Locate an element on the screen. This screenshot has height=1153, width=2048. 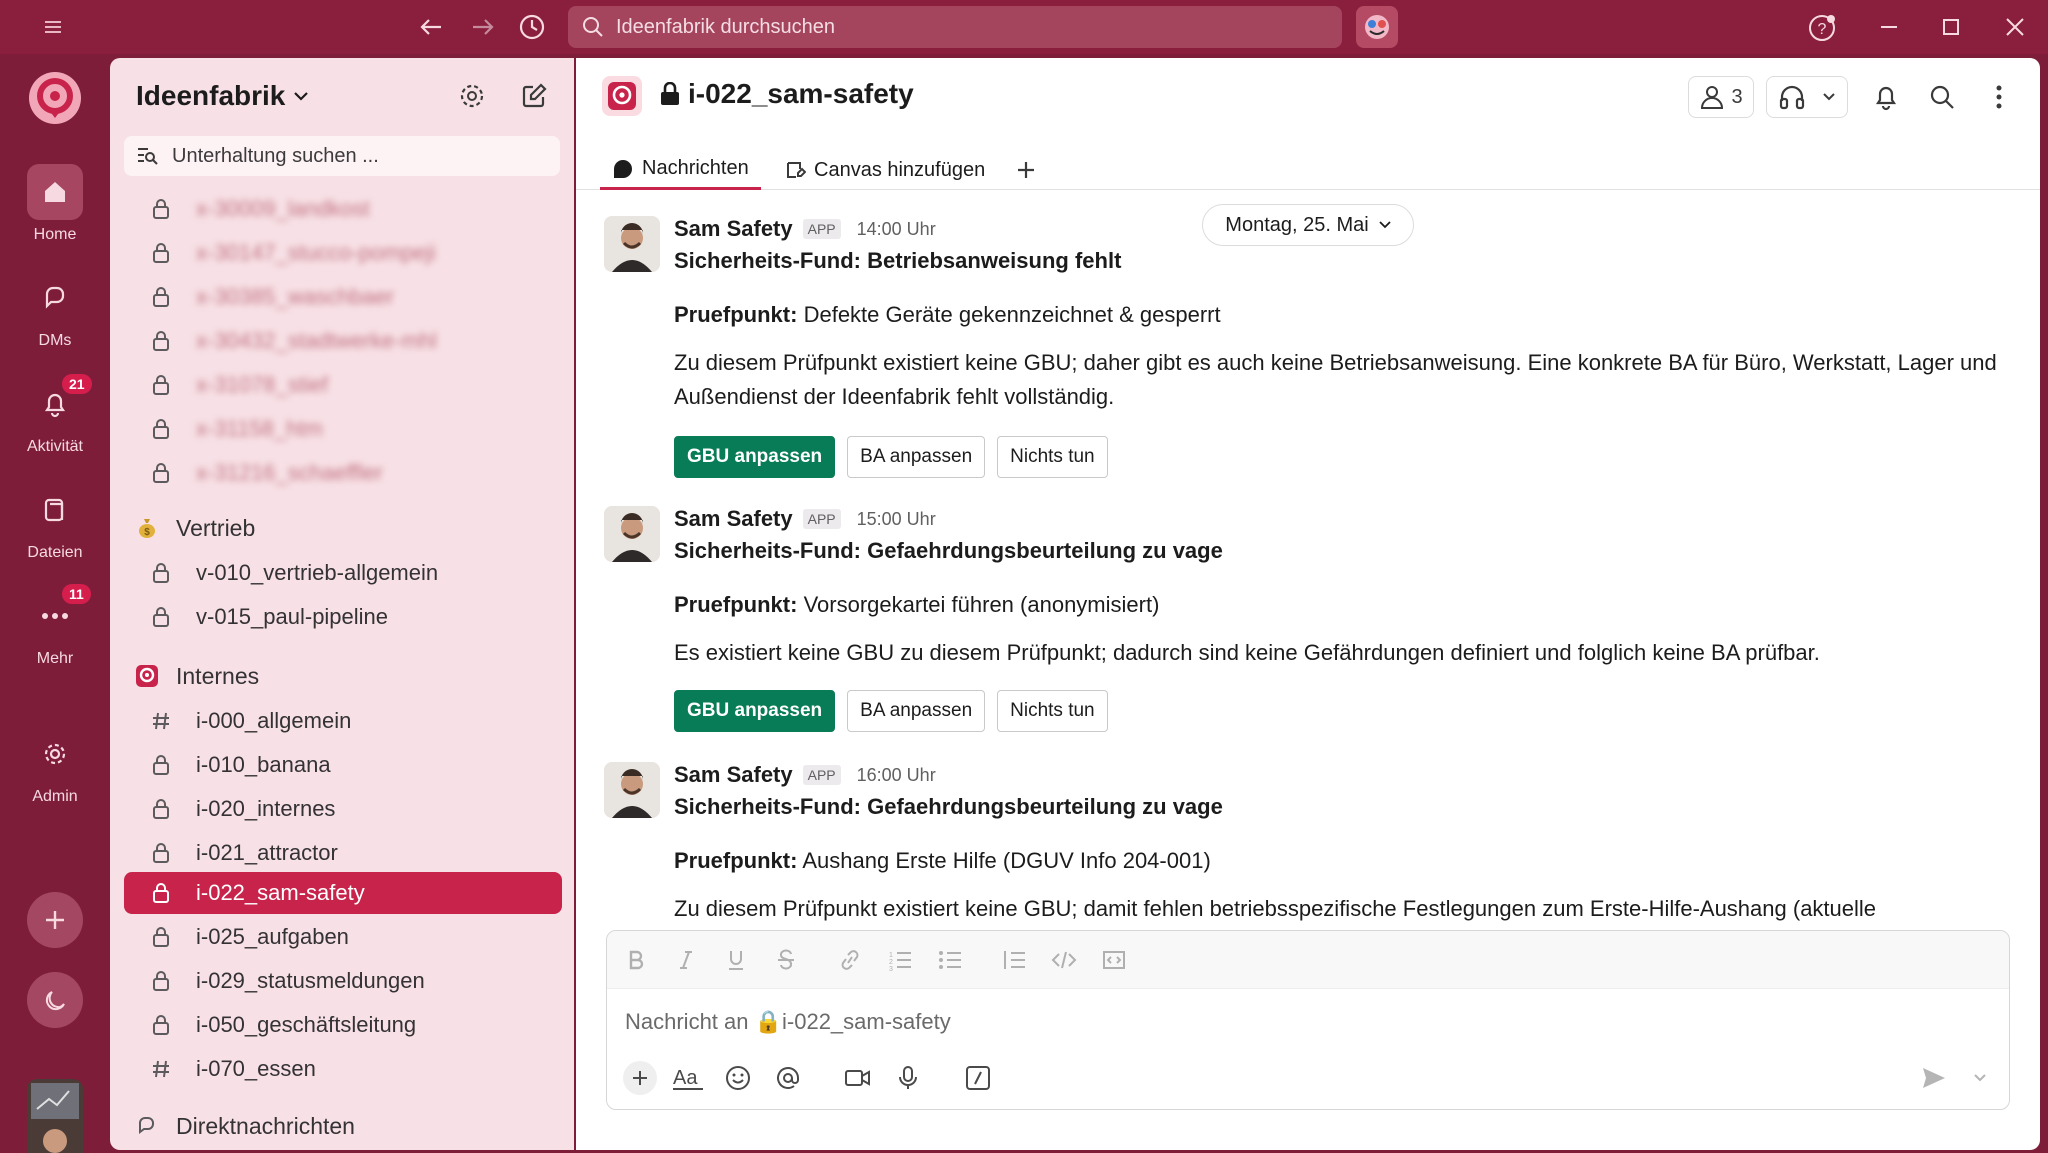
bold-icon is located at coordinates (636, 960).